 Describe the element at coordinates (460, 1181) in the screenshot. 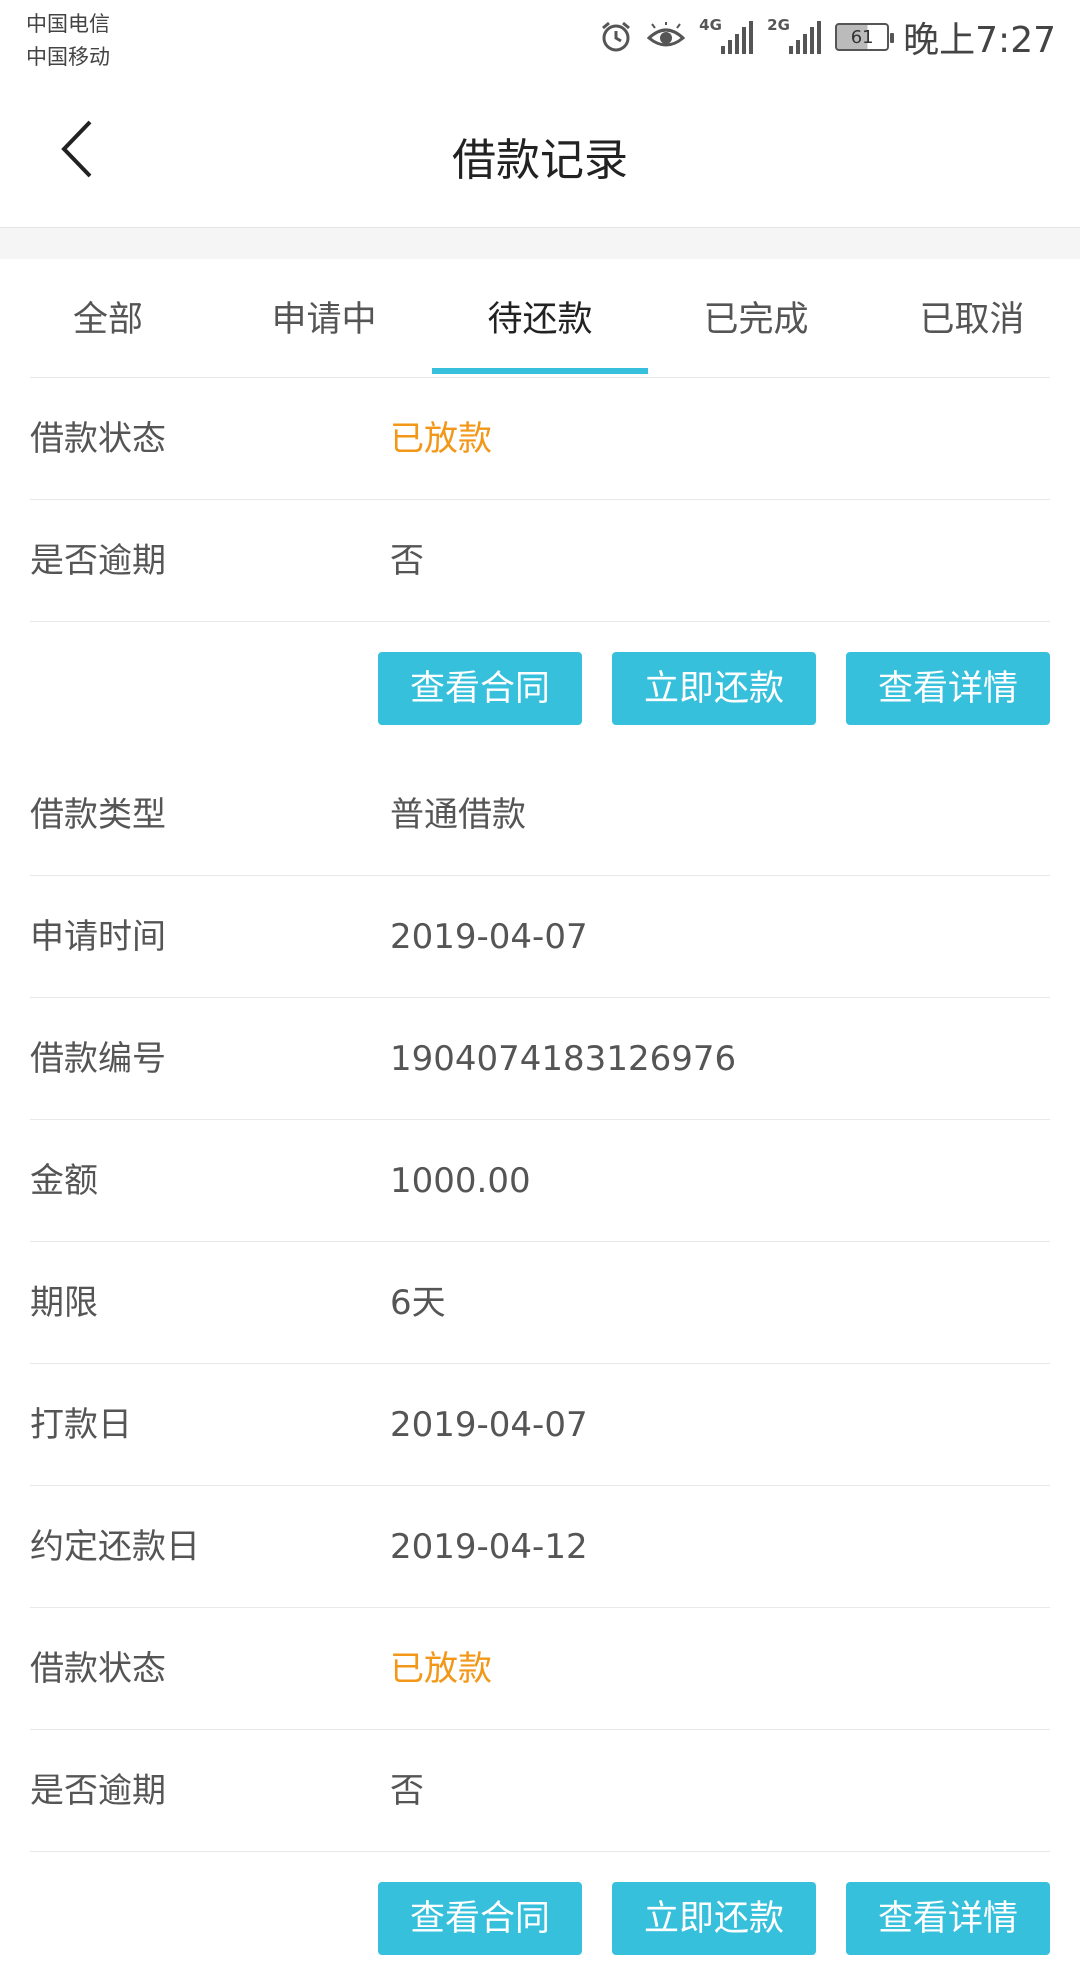

I see `field-value: 1000.00` at that location.